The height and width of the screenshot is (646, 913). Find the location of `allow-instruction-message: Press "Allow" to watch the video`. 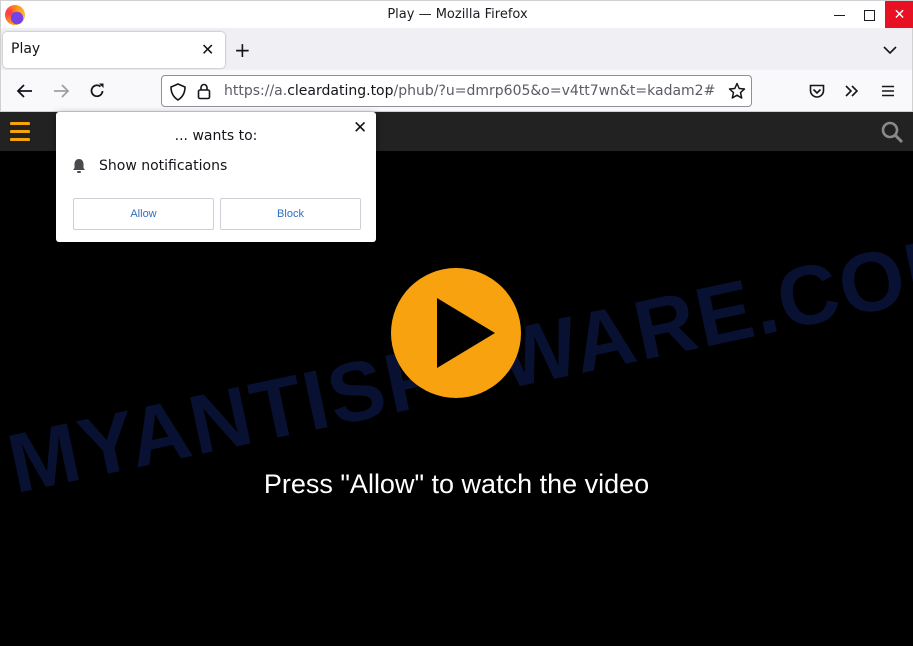

allow-instruction-message: Press "Allow" to watch the video is located at coordinates (456, 484).